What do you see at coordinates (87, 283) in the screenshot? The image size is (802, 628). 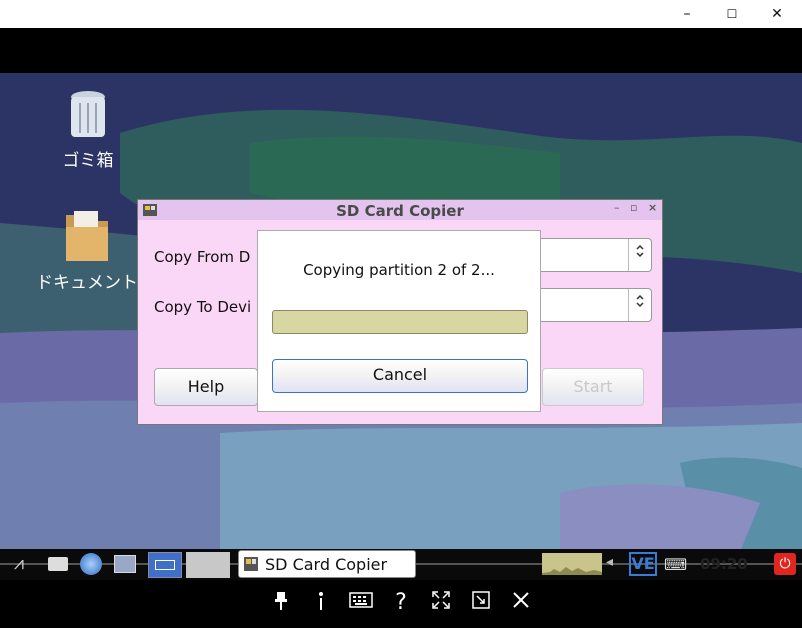 I see `desktop-icon-label: ドキュメント` at bounding box center [87, 283].